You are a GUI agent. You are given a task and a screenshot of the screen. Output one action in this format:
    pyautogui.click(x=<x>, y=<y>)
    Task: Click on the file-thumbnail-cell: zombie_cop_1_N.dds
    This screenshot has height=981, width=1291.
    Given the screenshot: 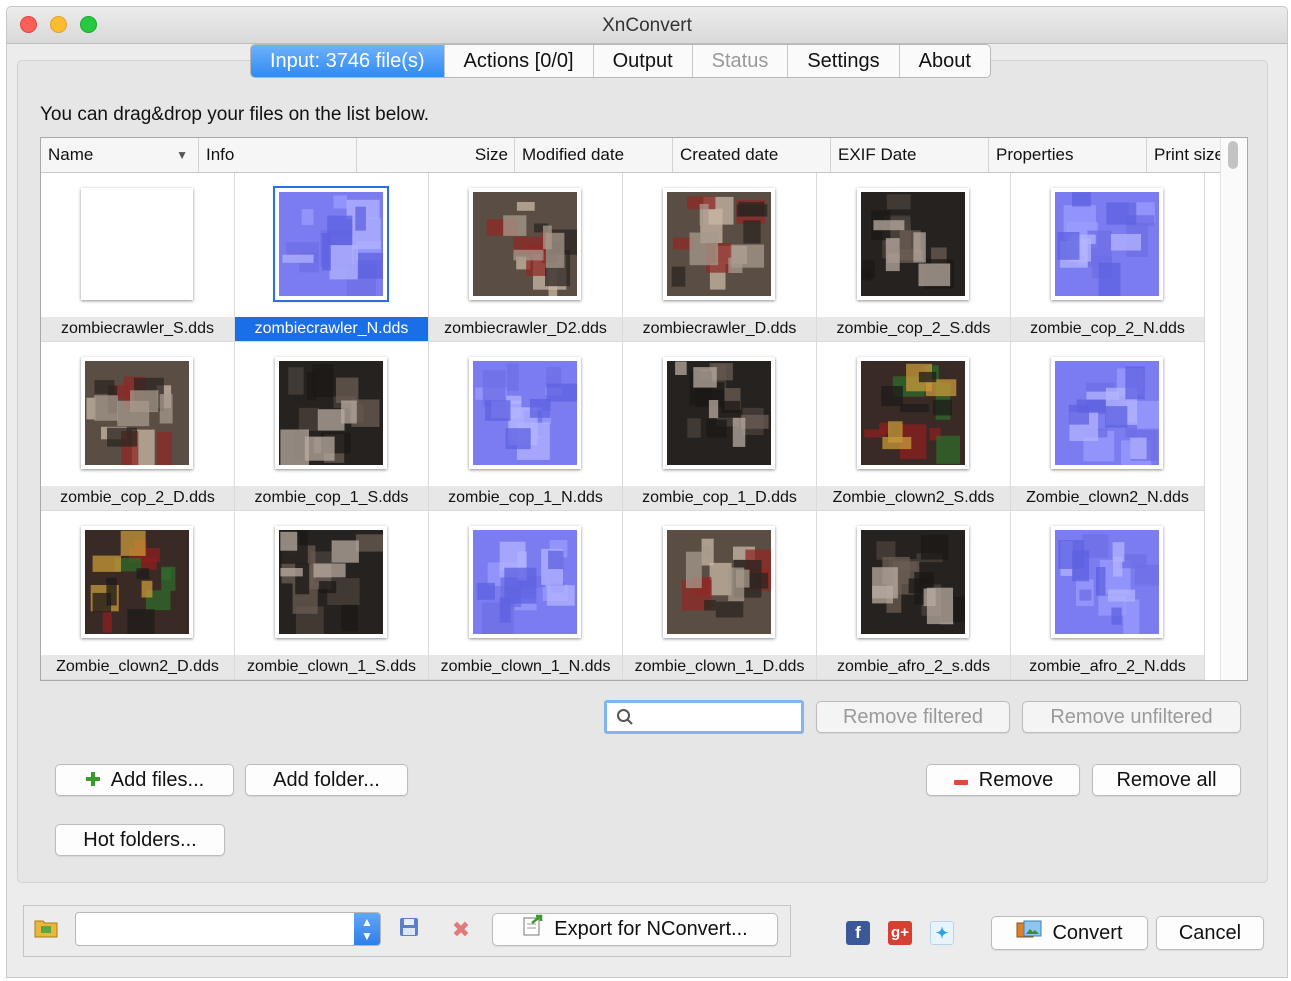 What is the action you would take?
    pyautogui.click(x=526, y=426)
    